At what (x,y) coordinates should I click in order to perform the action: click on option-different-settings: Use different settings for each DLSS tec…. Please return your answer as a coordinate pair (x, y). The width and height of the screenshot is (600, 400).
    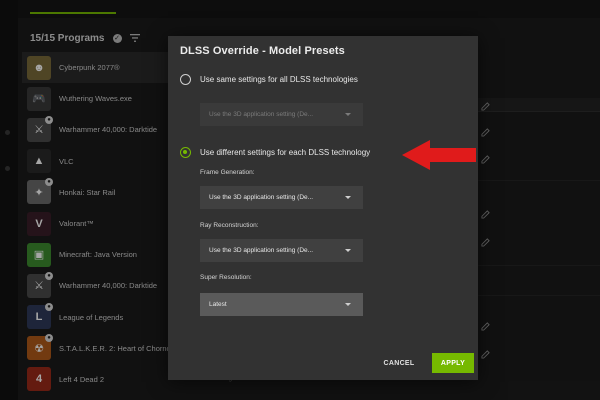
    Looking at the image, I should click on (275, 152).